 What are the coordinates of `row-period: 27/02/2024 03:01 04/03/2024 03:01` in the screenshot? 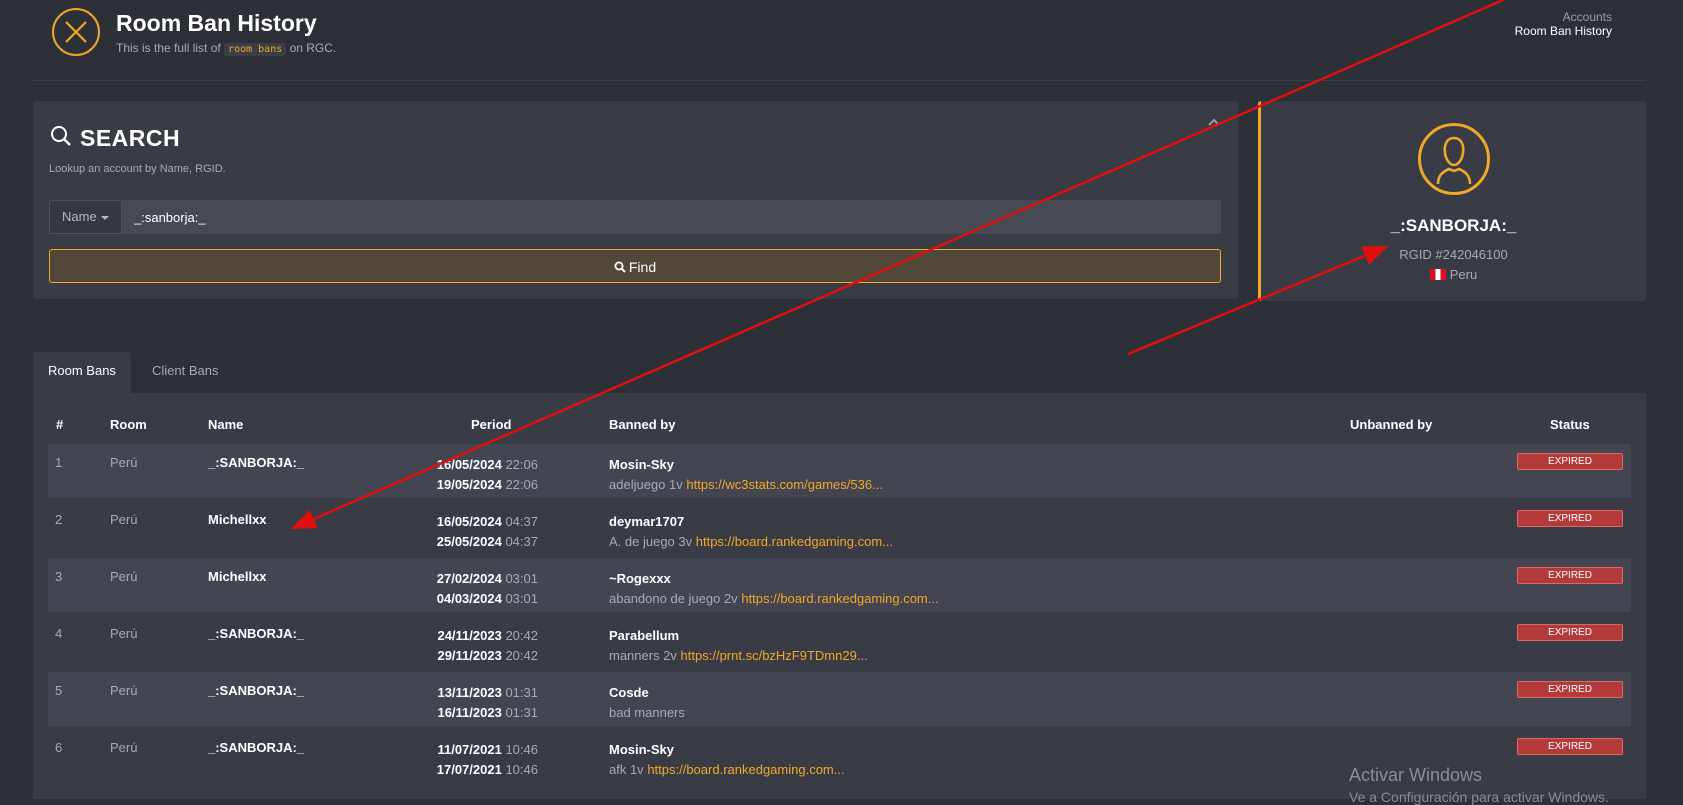 It's located at (463, 589).